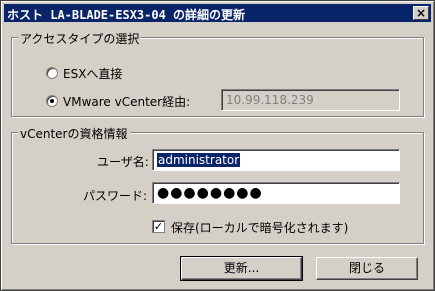  Describe the element at coordinates (199, 160) in the screenshot. I see `username-value: administrator` at that location.